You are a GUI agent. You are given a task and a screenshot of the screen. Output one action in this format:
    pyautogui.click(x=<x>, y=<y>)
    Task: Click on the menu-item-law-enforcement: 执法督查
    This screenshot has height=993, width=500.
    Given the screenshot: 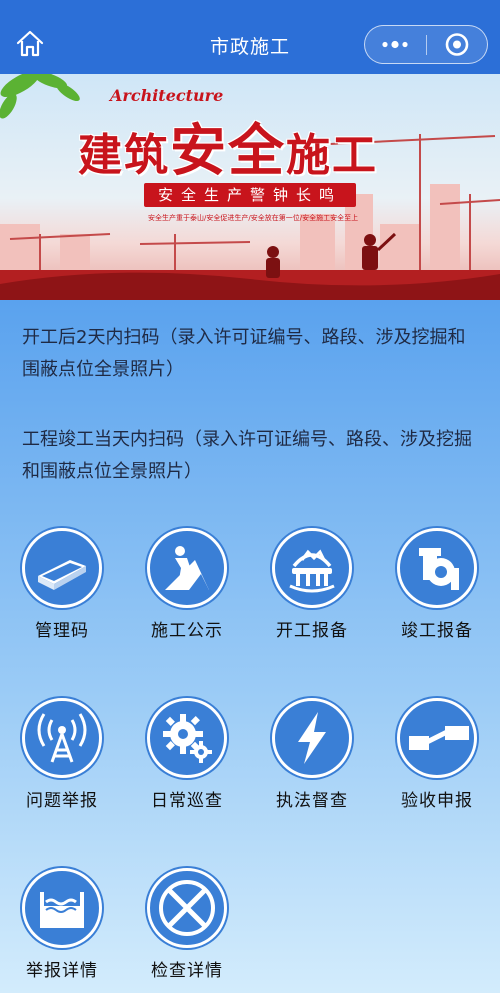 What is the action you would take?
    pyautogui.click(x=312, y=754)
    